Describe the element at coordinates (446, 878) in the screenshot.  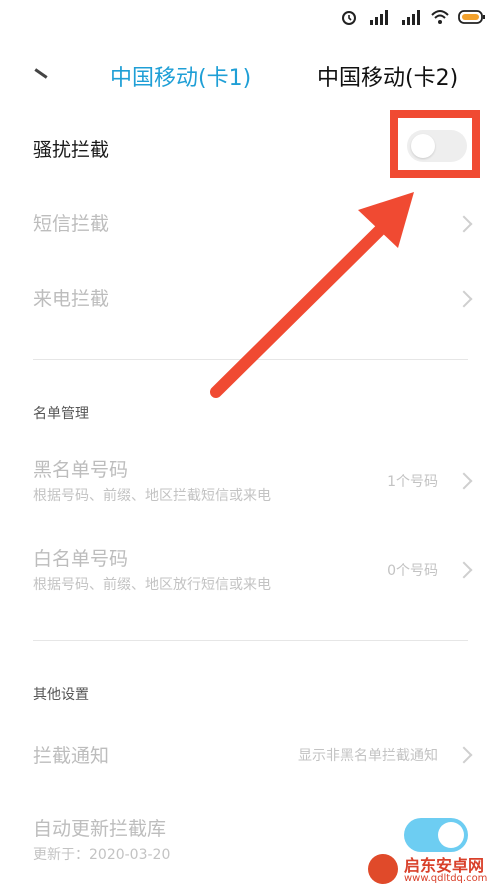
I see `watermark-url: www.qdltdq.com` at that location.